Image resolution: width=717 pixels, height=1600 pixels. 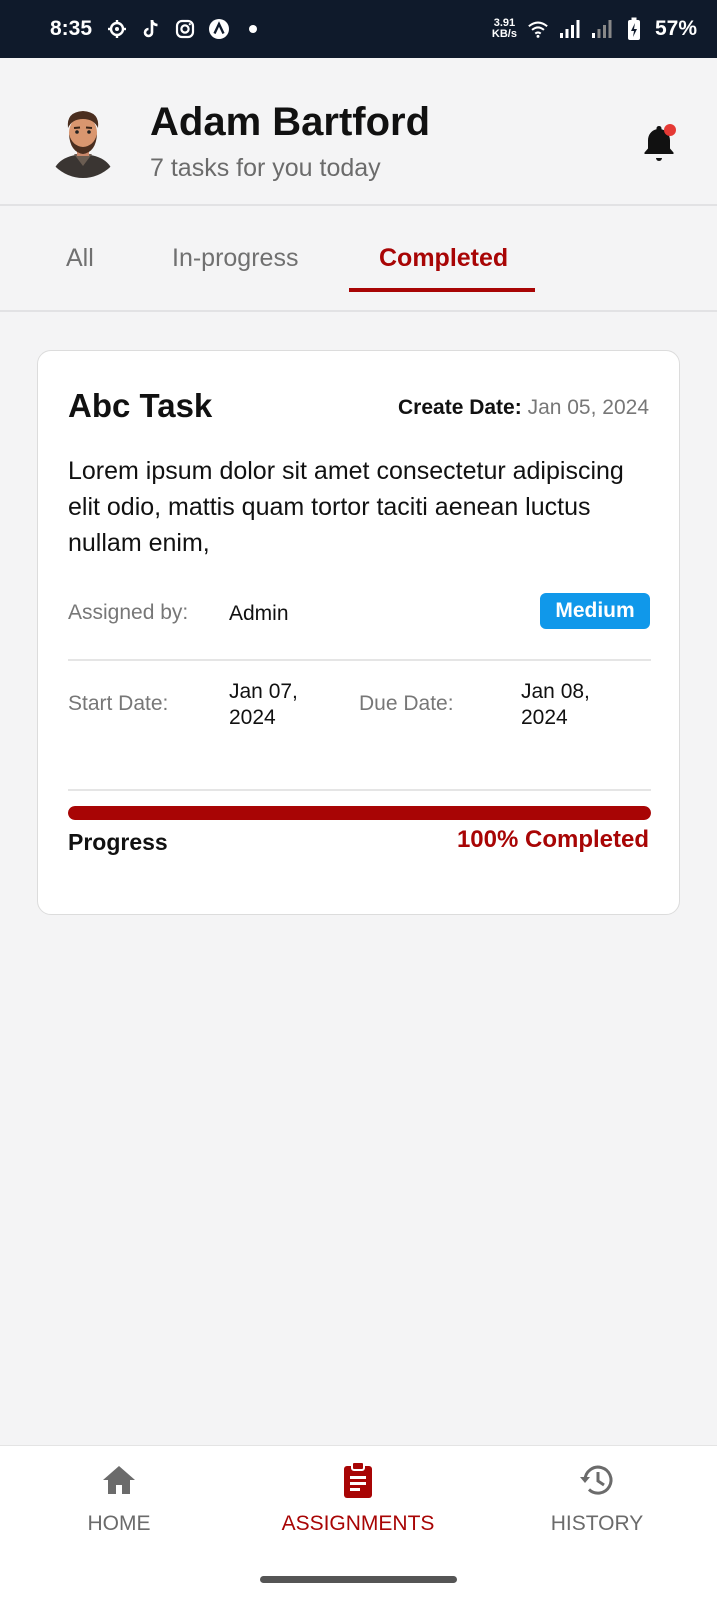 I want to click on task-title: Abc Task, so click(x=140, y=405).